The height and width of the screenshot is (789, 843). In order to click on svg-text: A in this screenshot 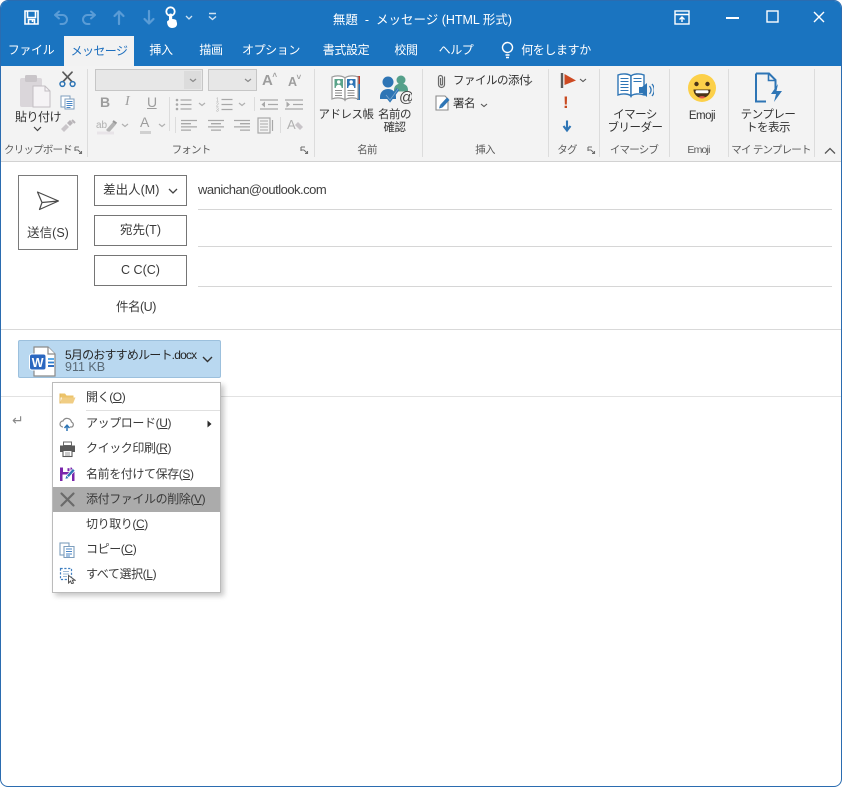, I will do `click(291, 124)`.